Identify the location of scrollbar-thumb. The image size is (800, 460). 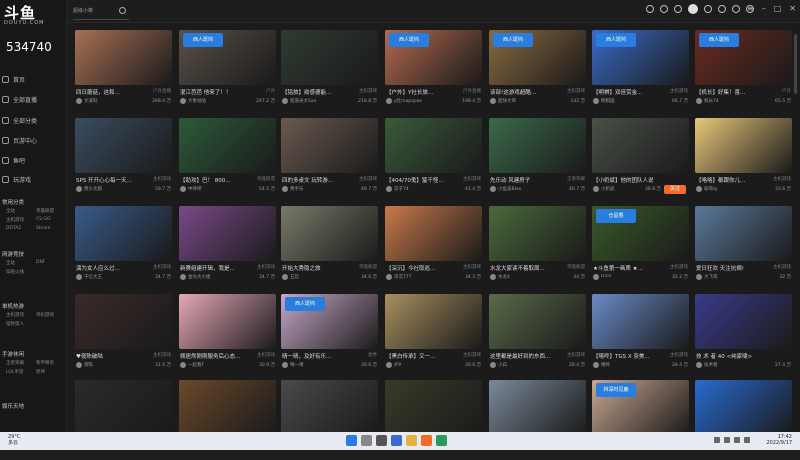
(795, 64).